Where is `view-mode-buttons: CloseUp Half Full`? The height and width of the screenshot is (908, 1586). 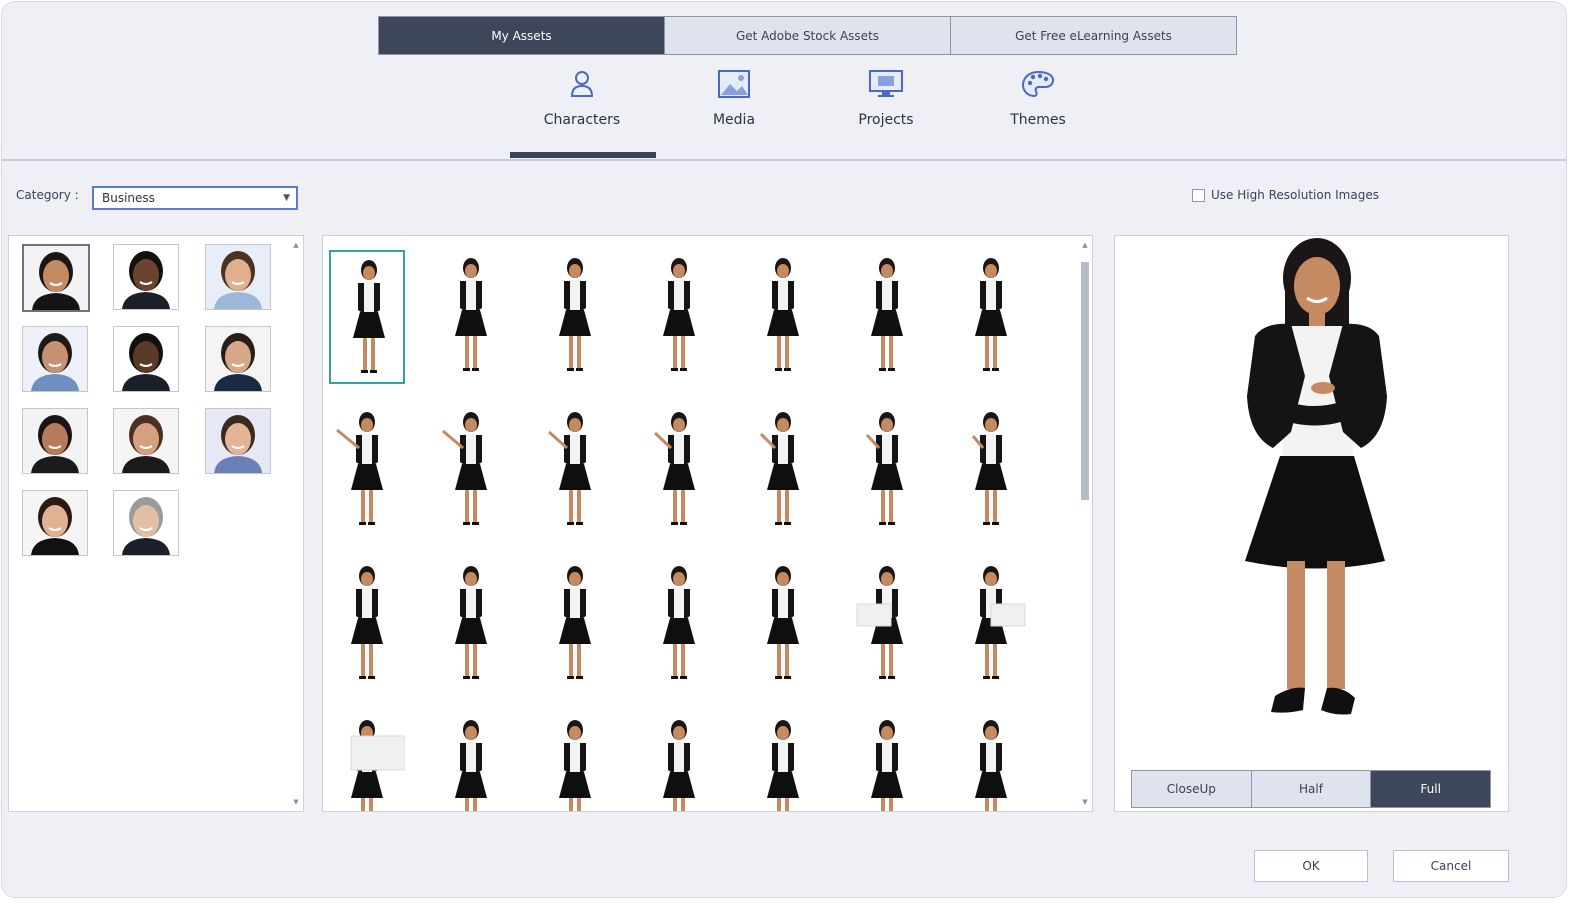
view-mode-buttons: CloseUp Half Full is located at coordinates (1311, 789).